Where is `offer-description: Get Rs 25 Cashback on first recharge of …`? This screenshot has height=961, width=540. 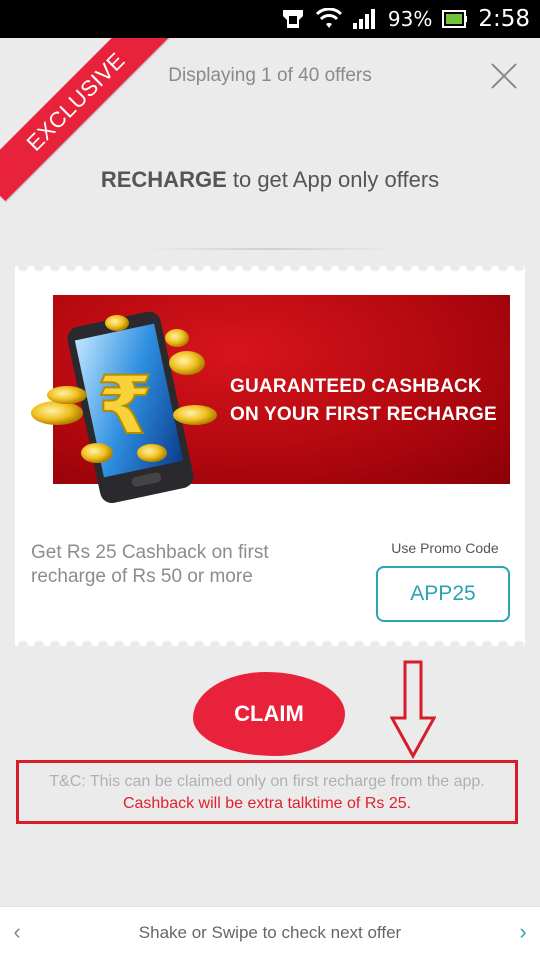
offer-description: Get Rs 25 Cashback on first recharge of … is located at coordinates (150, 564).